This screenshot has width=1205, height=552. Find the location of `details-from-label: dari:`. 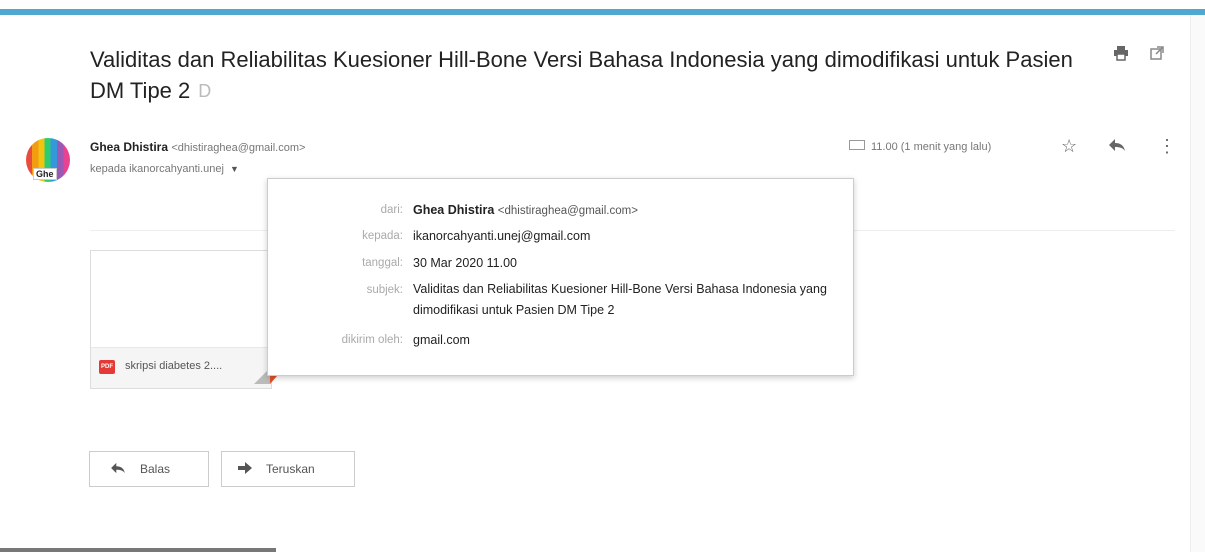

details-from-label: dari: is located at coordinates (391, 210).